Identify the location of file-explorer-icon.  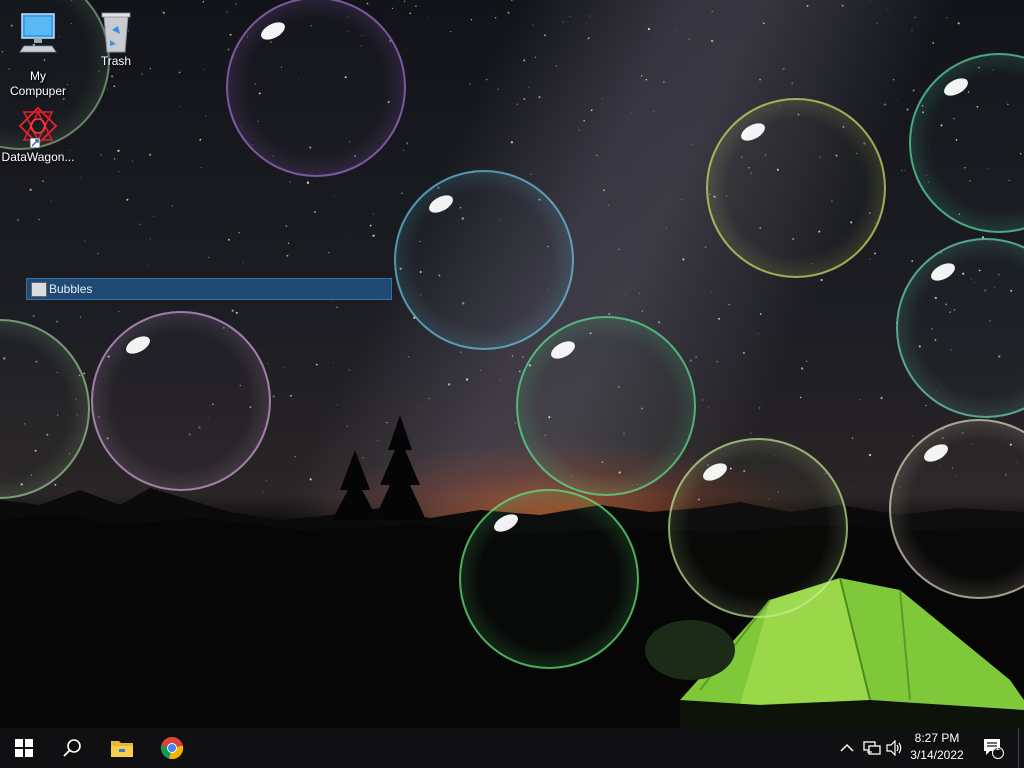
(122, 749).